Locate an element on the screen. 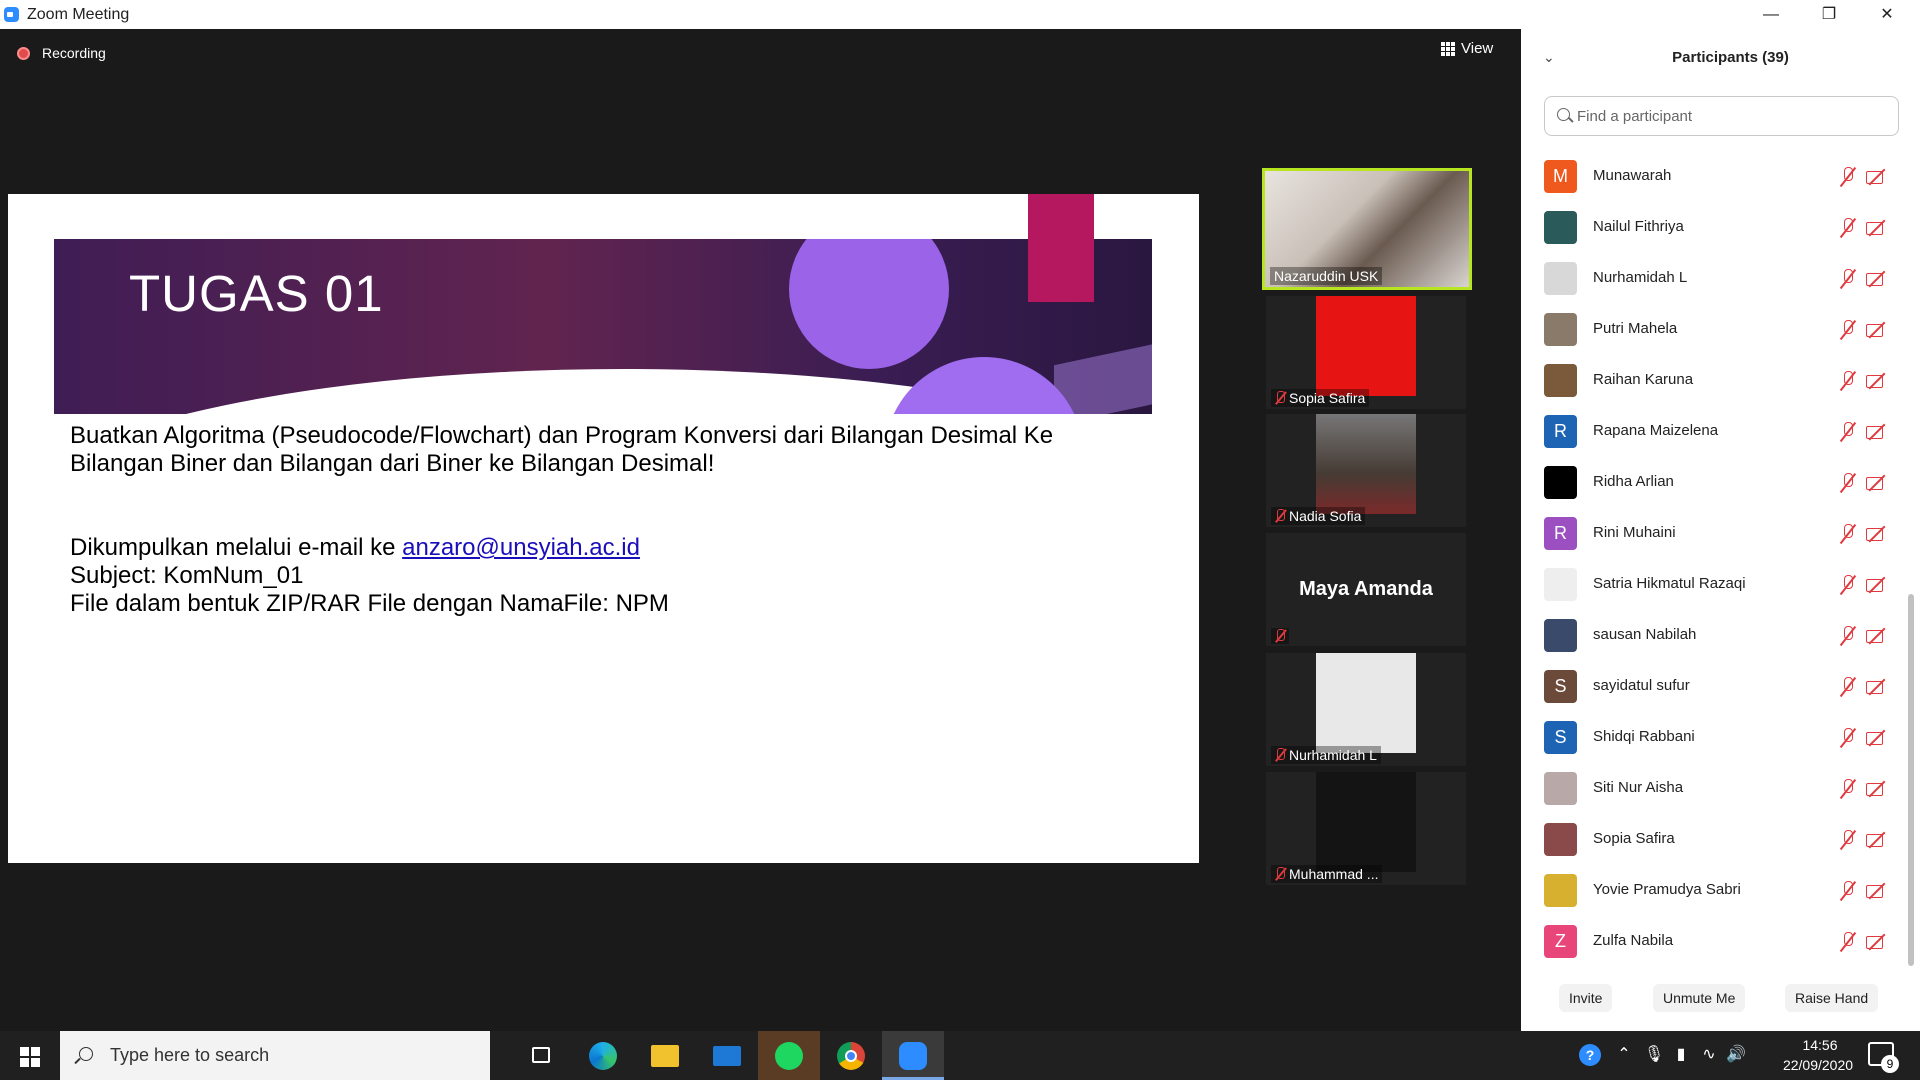 The height and width of the screenshot is (1080, 1920). task-view-button is located at coordinates (541, 1055).